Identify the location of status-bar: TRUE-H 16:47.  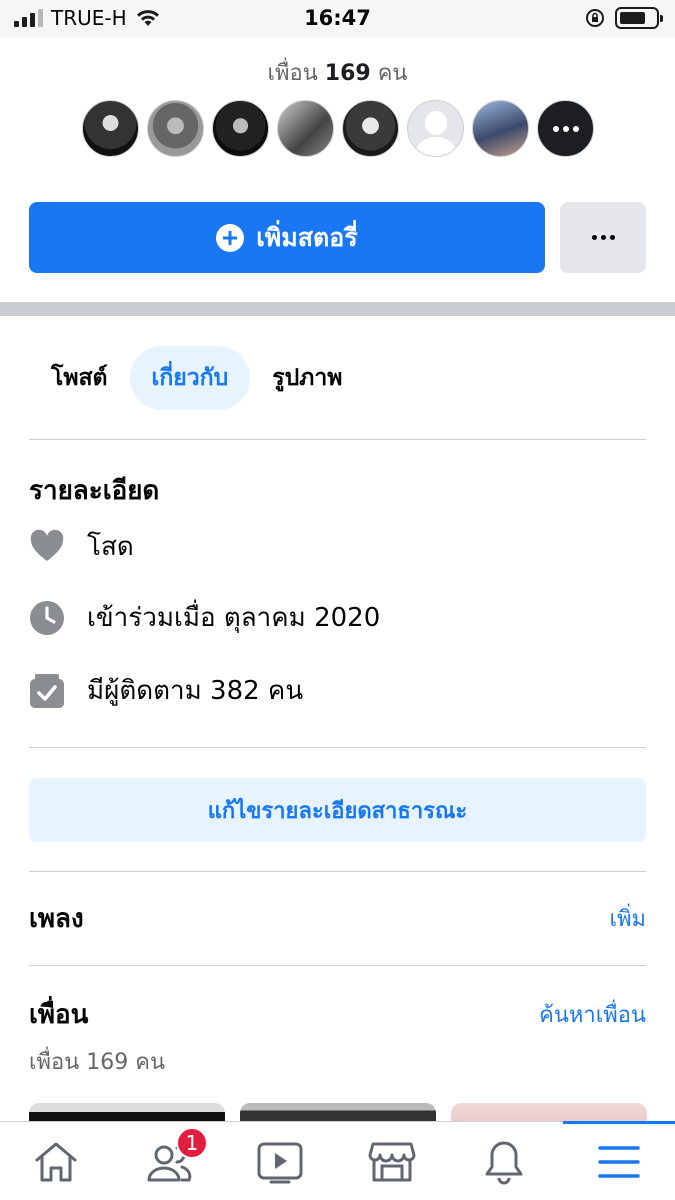
(337, 19).